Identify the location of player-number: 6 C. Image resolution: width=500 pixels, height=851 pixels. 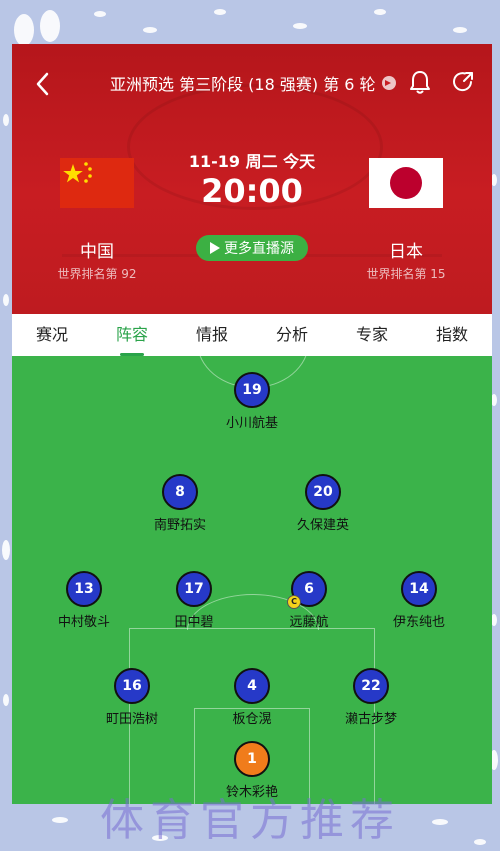
(307, 590).